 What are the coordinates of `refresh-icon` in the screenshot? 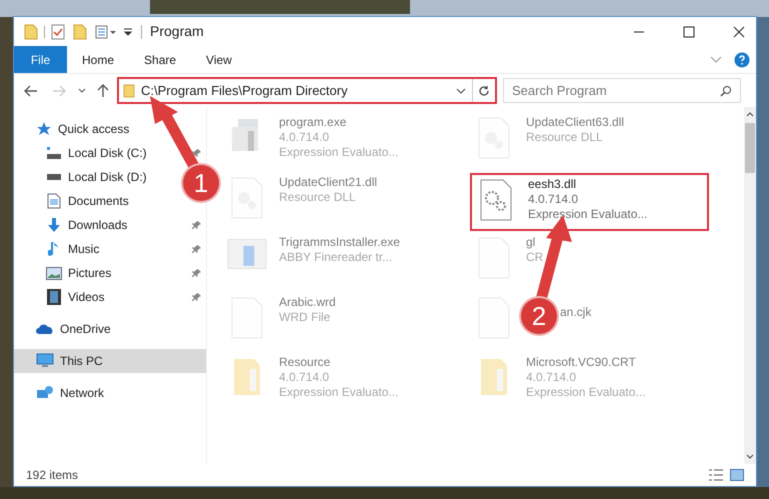 It's located at (484, 90).